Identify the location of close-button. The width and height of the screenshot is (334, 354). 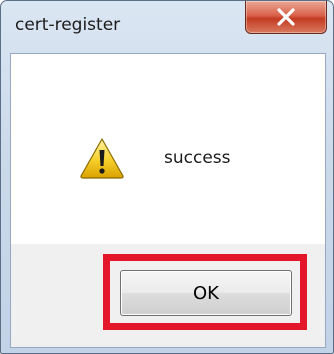
(286, 17).